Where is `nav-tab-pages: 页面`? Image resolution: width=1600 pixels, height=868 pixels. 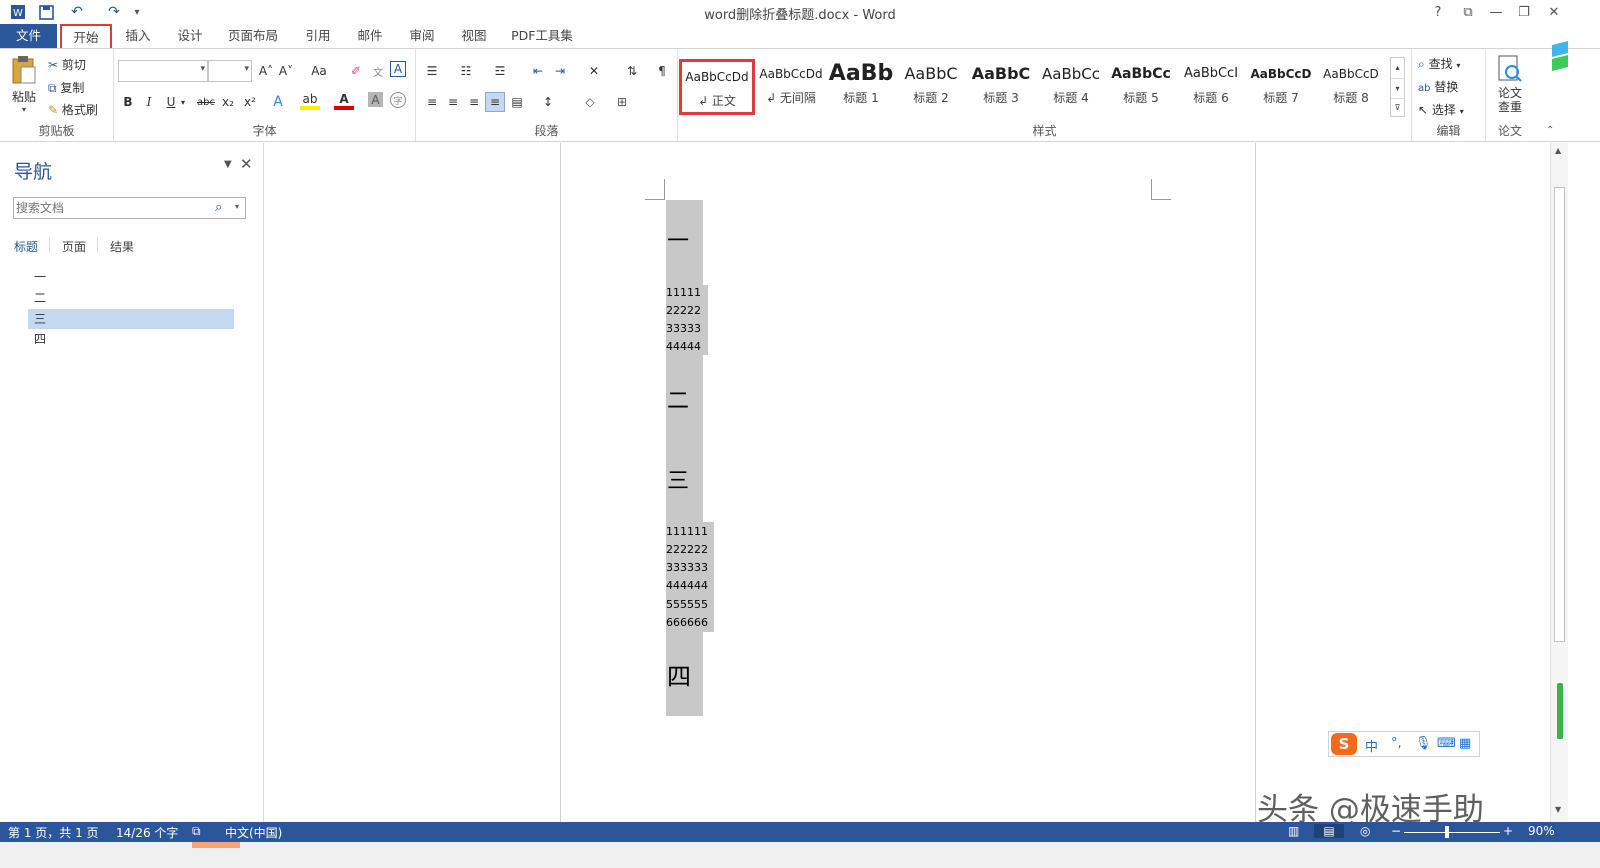 nav-tab-pages: 页面 is located at coordinates (74, 246).